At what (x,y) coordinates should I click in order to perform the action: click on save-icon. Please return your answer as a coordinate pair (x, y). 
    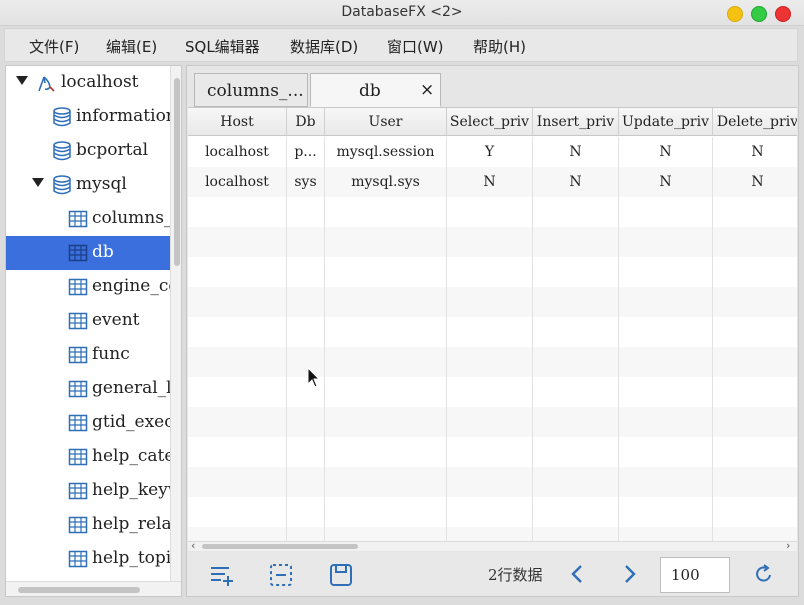
    Looking at the image, I should click on (341, 575).